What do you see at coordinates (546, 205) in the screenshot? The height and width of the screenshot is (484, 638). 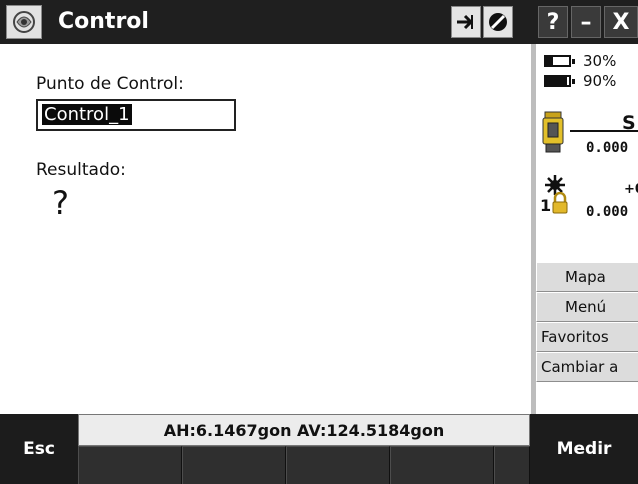 I see `target-number: 1` at bounding box center [546, 205].